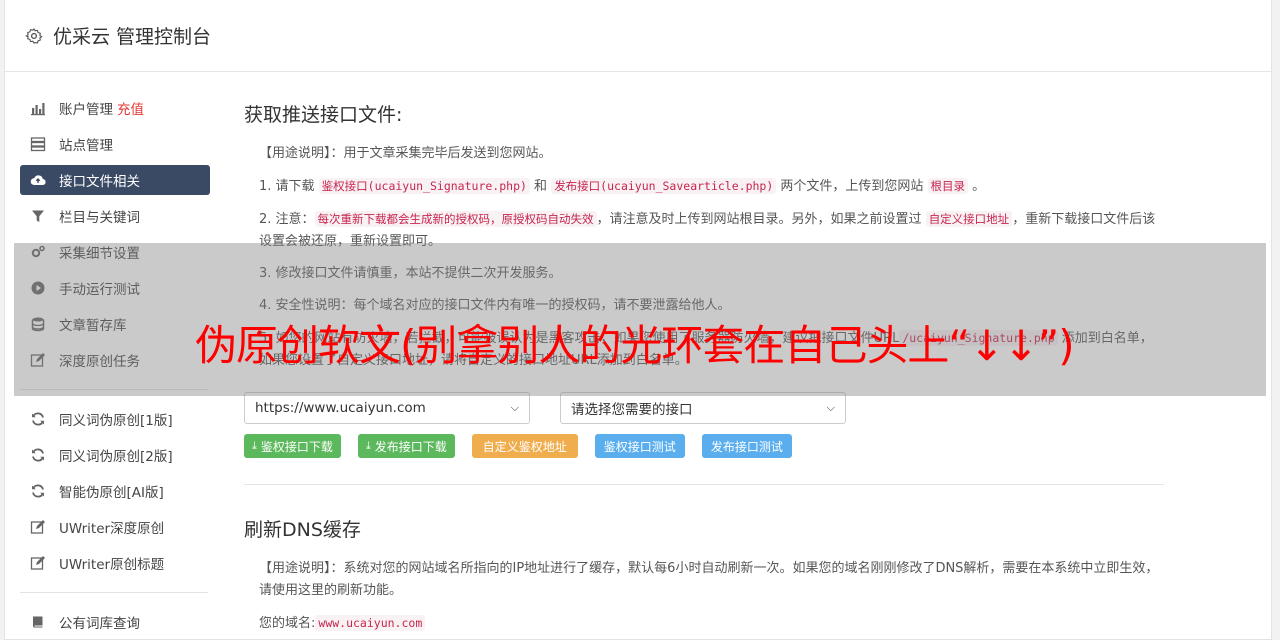 This screenshot has width=1280, height=640. I want to click on sidebar-item-interface-files: 接口文件相关, so click(115, 180).